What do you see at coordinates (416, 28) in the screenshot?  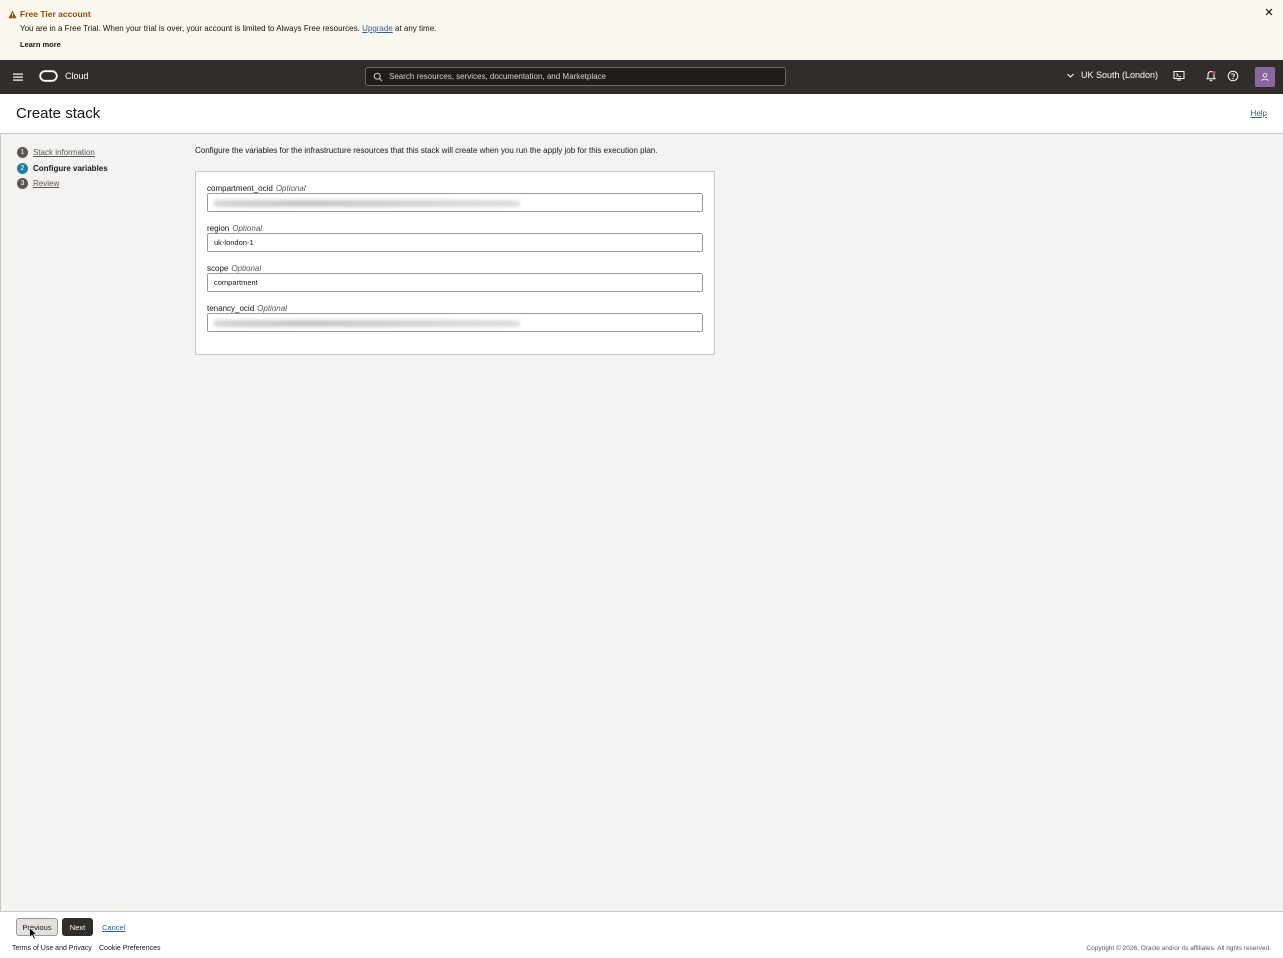 I see `banner-message-end: at any time.` at bounding box center [416, 28].